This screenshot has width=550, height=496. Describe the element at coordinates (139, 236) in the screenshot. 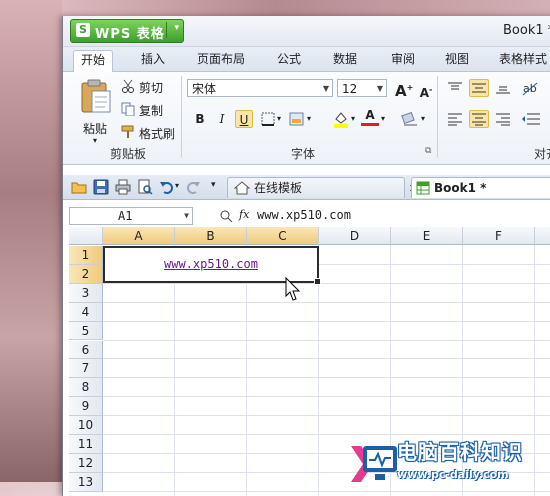

I see `column-header-a: A` at that location.